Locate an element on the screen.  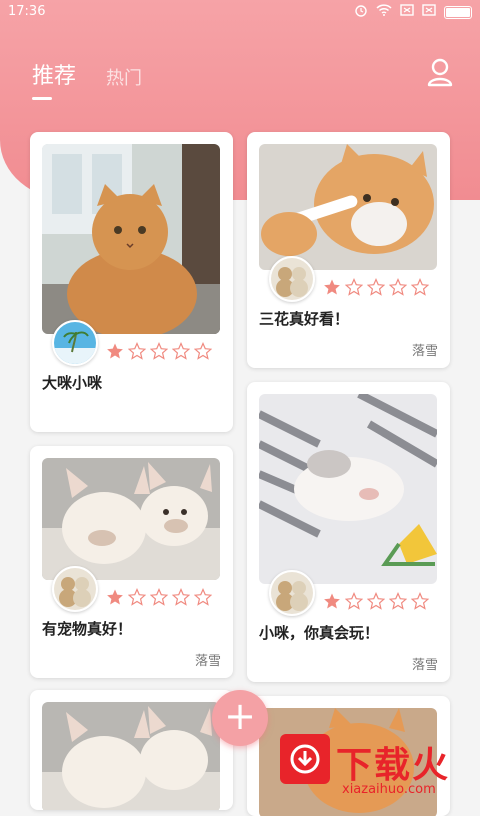
post-title: 小咪，你真会玩！ is located at coordinates (319, 633).